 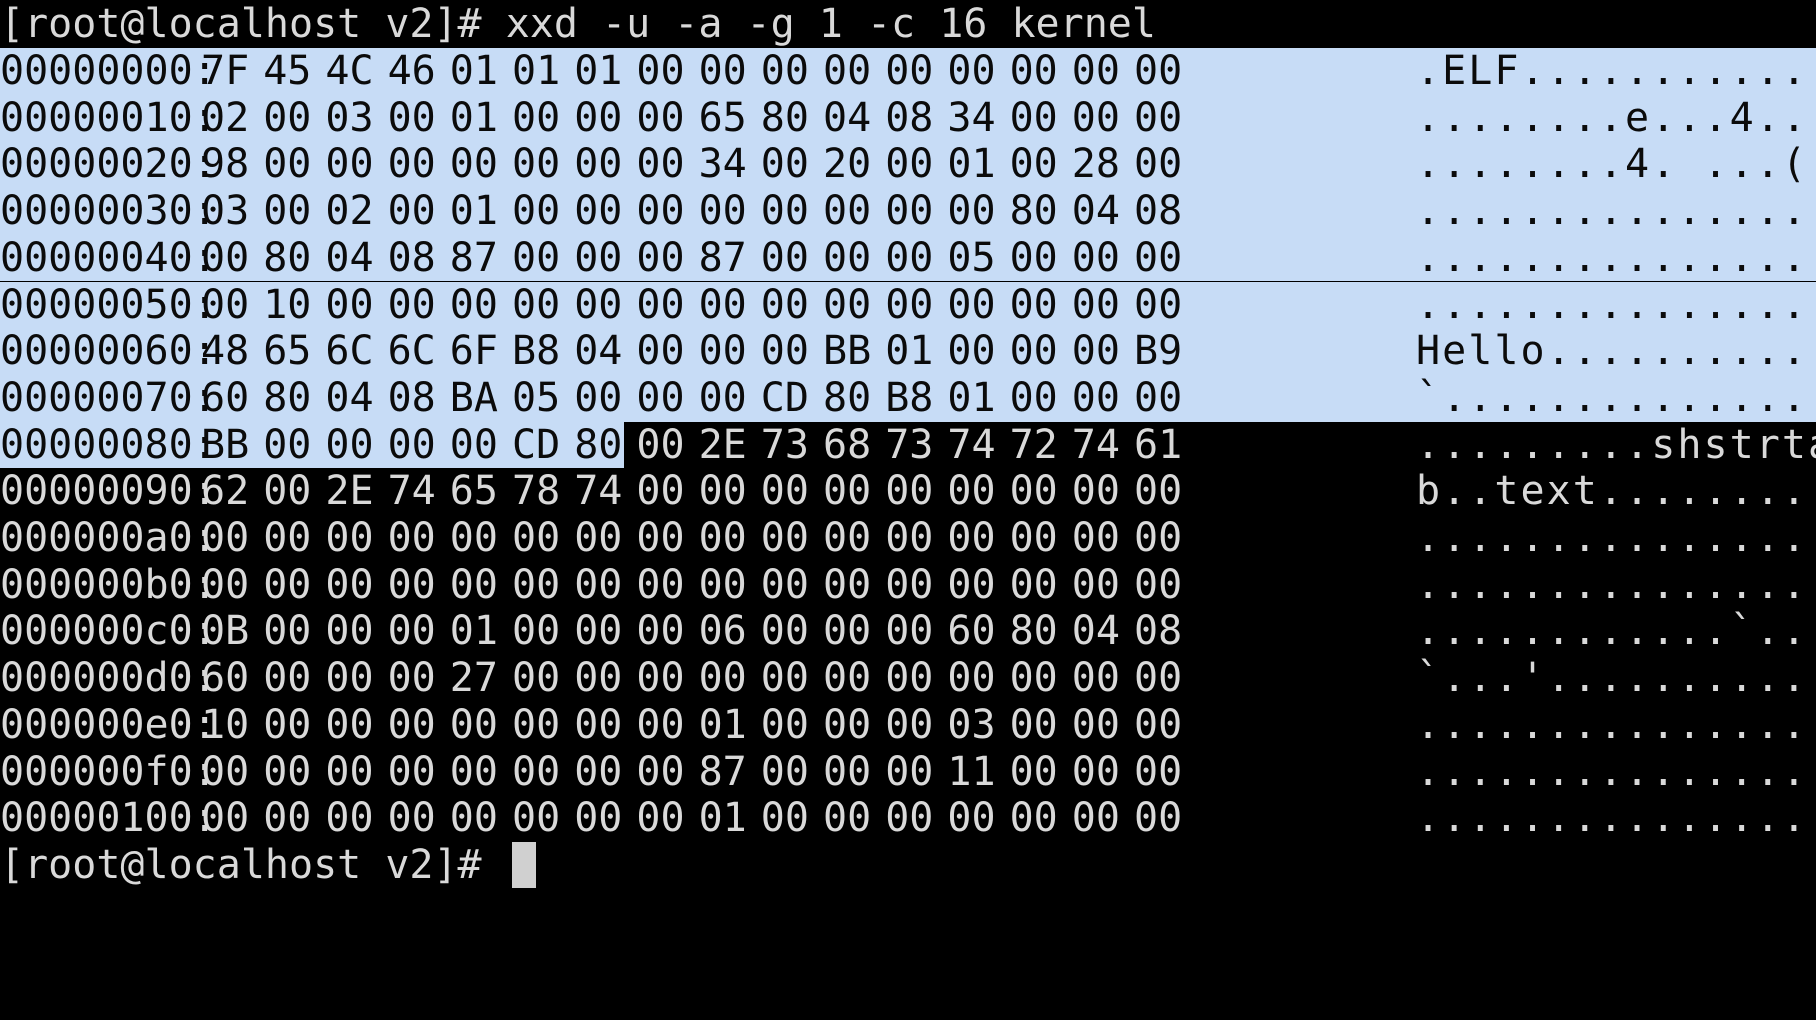 I want to click on hex-byte: 80, so click(x=1033, y=211).